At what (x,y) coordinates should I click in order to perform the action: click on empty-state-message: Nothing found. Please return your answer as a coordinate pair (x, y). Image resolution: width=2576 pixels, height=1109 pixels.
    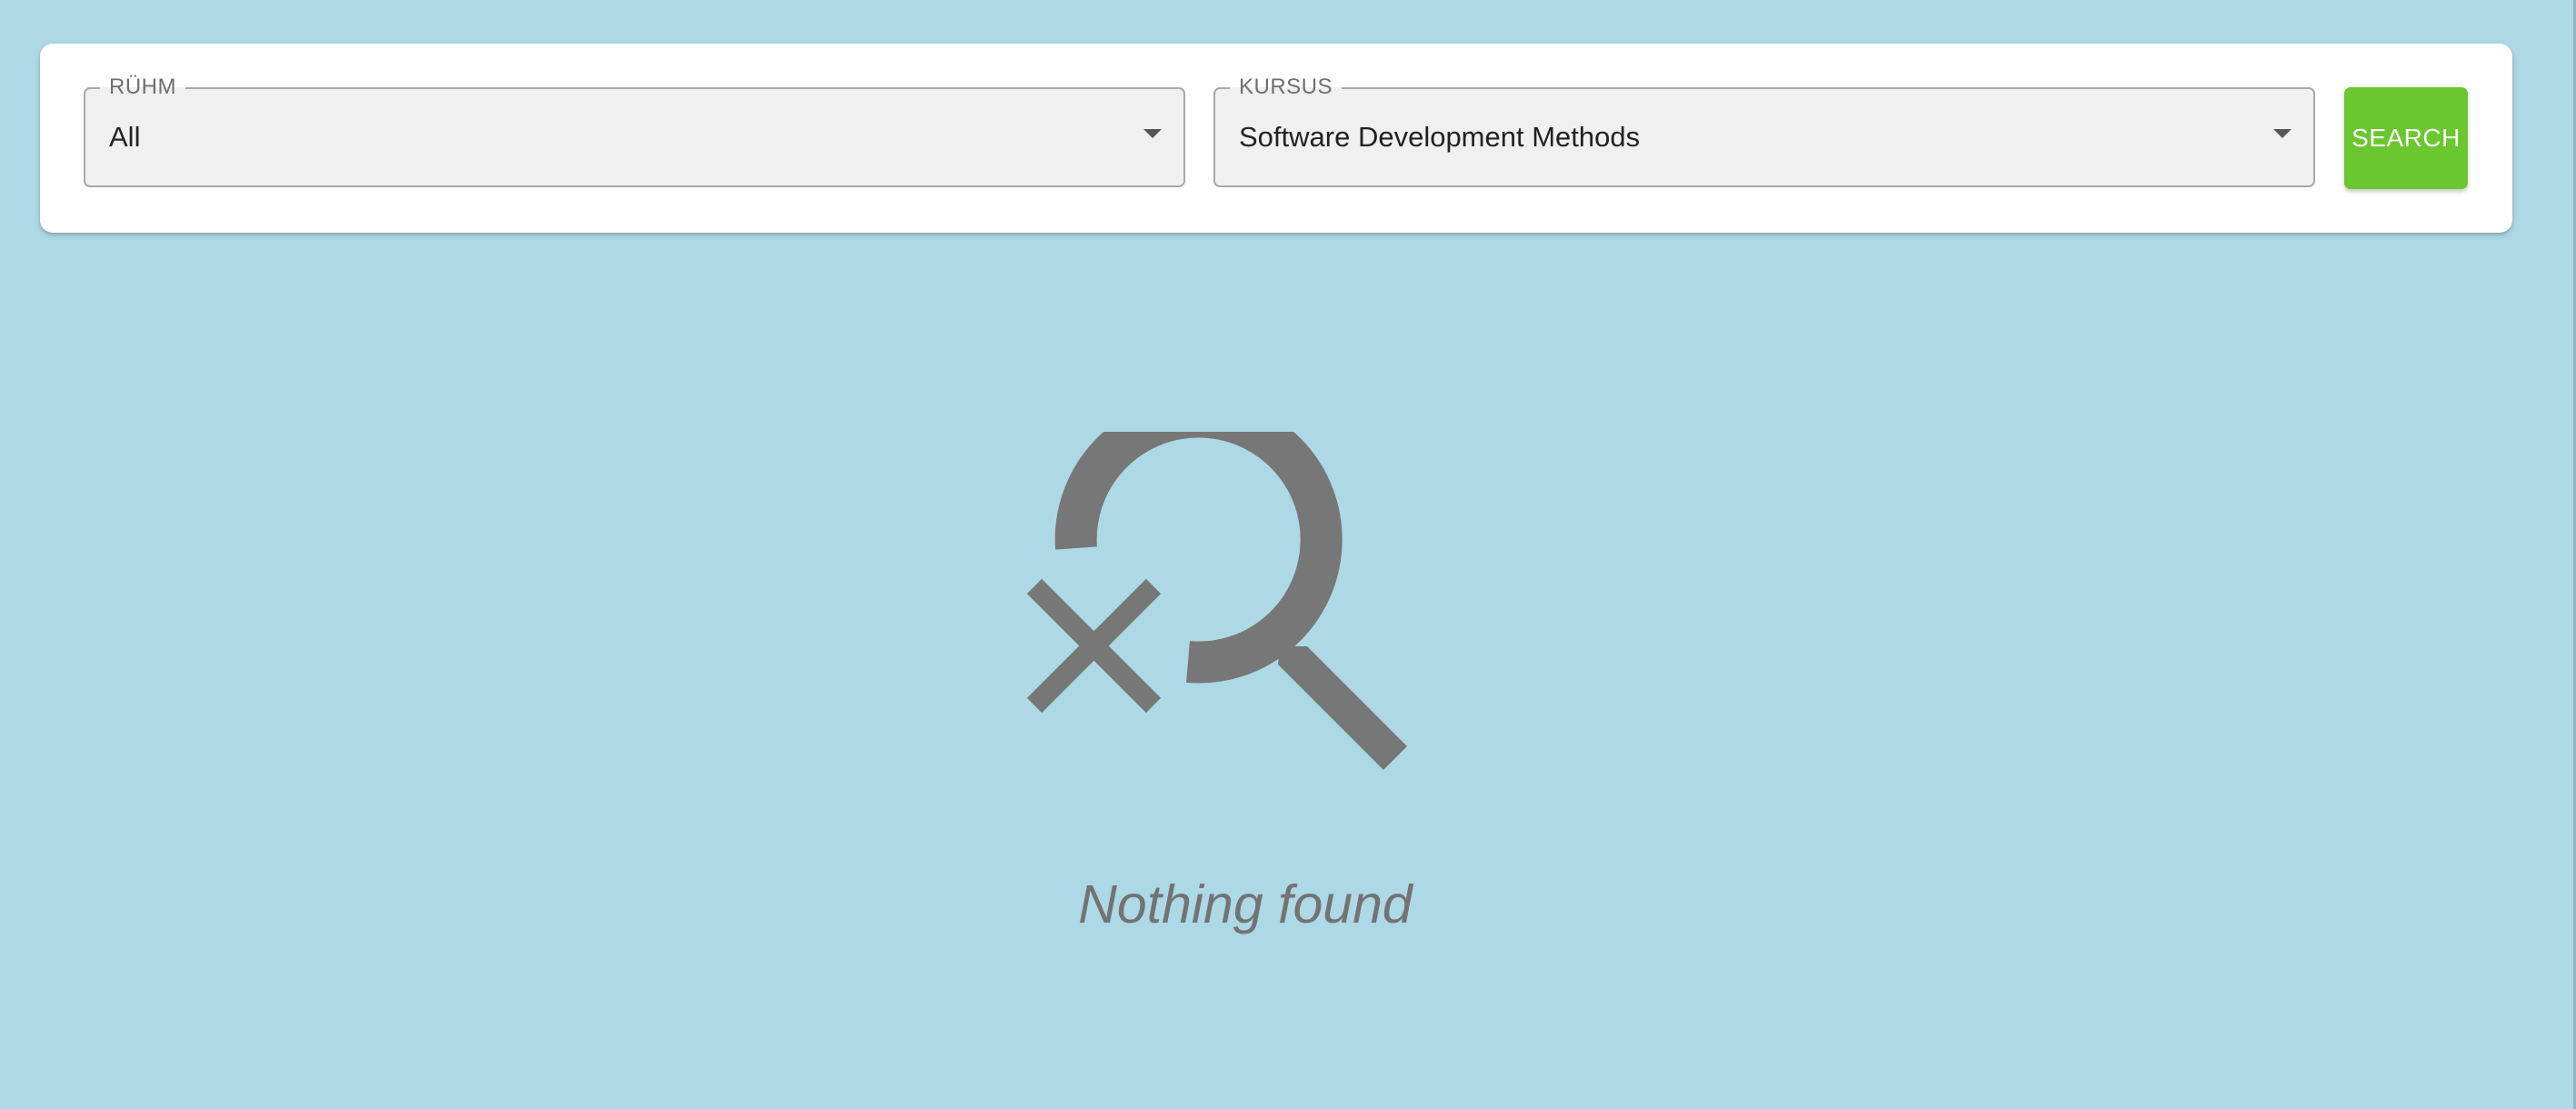
    Looking at the image, I should click on (1245, 904).